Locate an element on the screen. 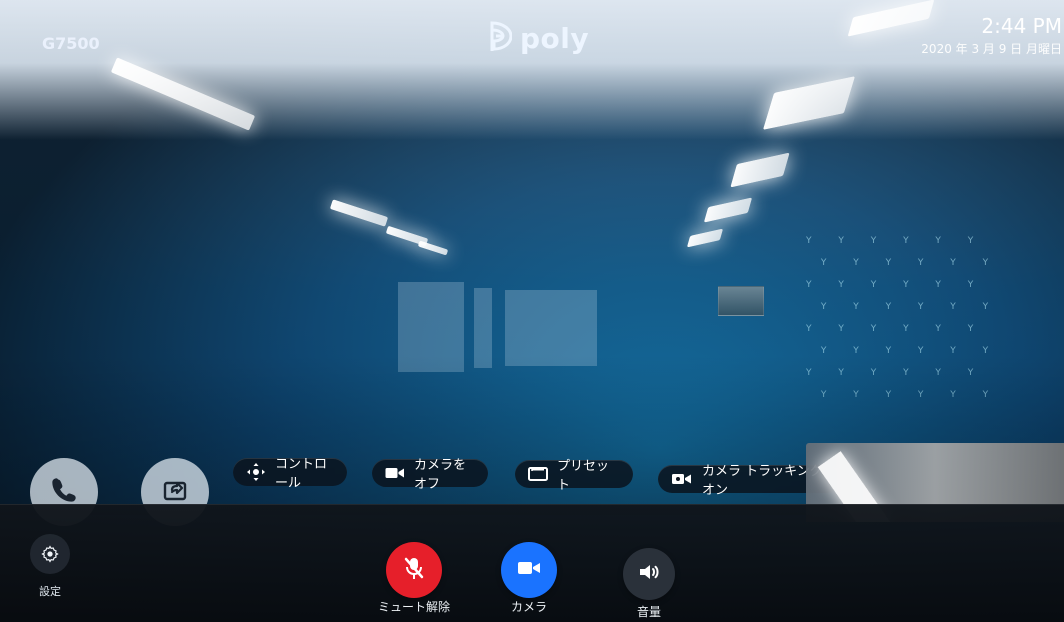 The width and height of the screenshot is (1064, 622). poly-logo-icon is located at coordinates (497, 38).